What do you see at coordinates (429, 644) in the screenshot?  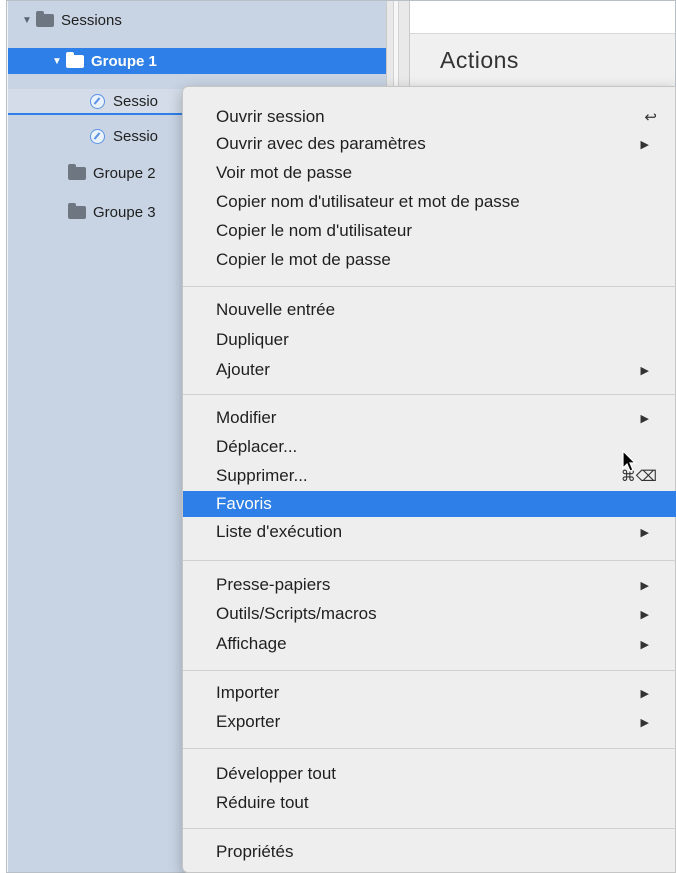 I see `menu-item-display: Affichage ▶` at bounding box center [429, 644].